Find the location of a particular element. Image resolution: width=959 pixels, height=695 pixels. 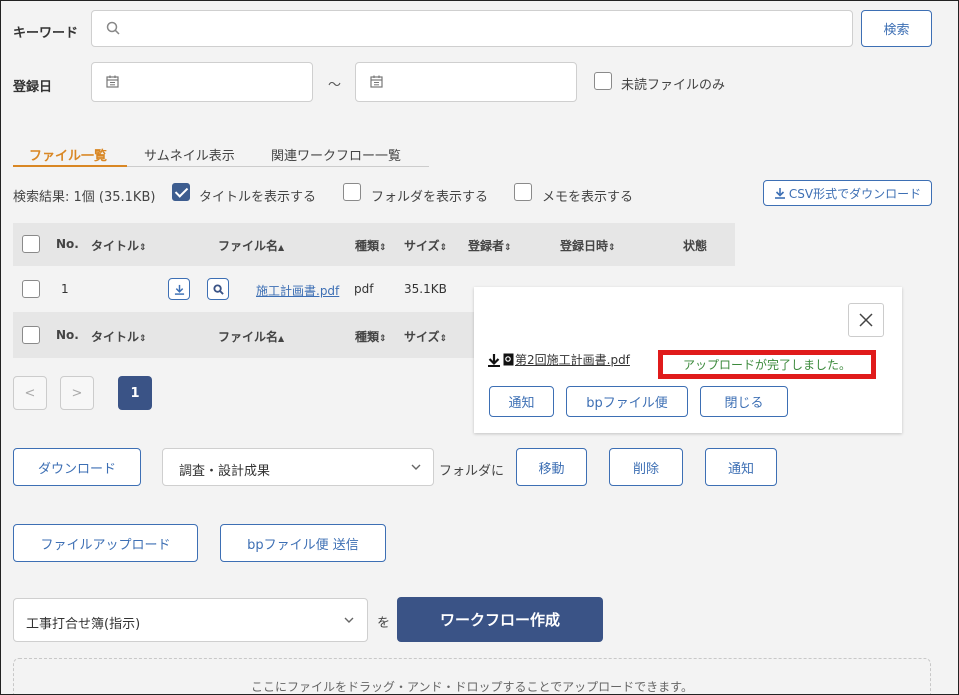

header-title: タイトル⇕ is located at coordinates (119, 245).